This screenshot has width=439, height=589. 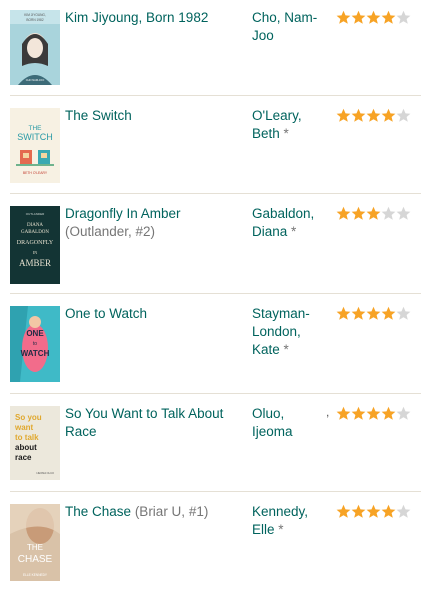 What do you see at coordinates (328, 412) in the screenshot?
I see `truncated-text: ,` at bounding box center [328, 412].